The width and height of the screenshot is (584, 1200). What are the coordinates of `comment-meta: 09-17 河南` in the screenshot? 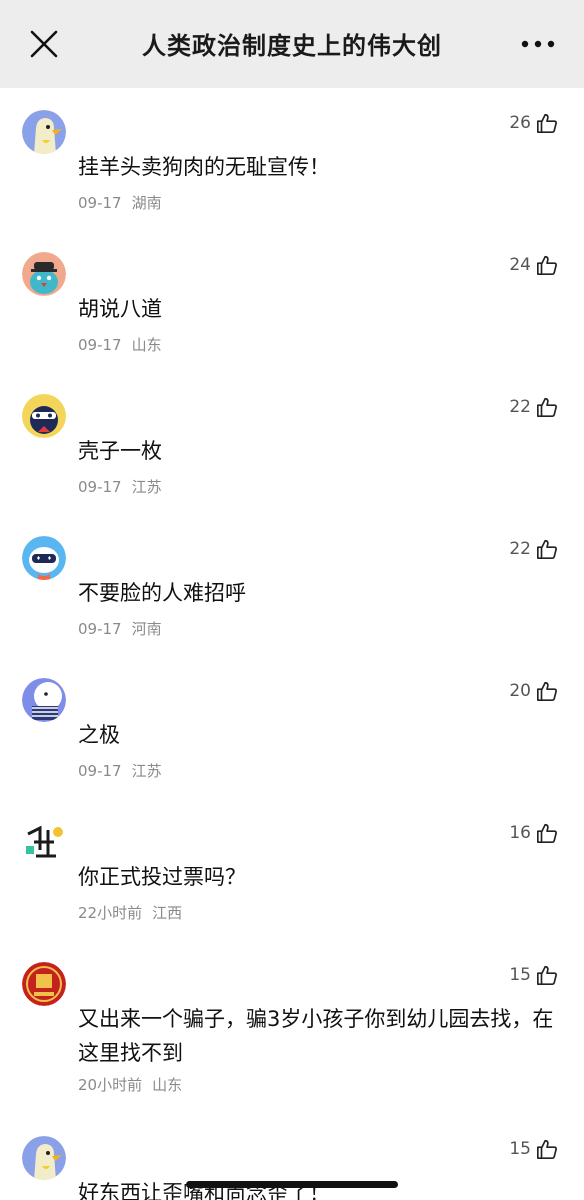 It's located at (120, 628).